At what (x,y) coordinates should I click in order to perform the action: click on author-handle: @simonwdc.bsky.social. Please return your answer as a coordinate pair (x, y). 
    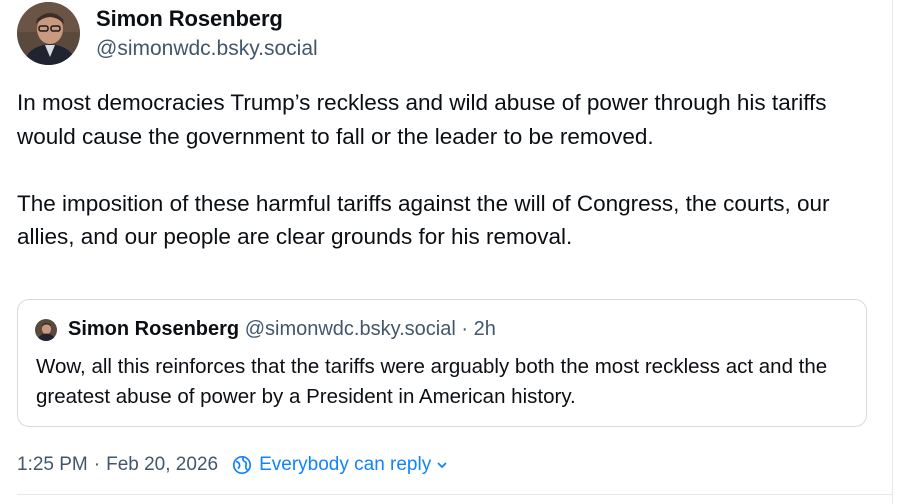
    Looking at the image, I should click on (207, 49).